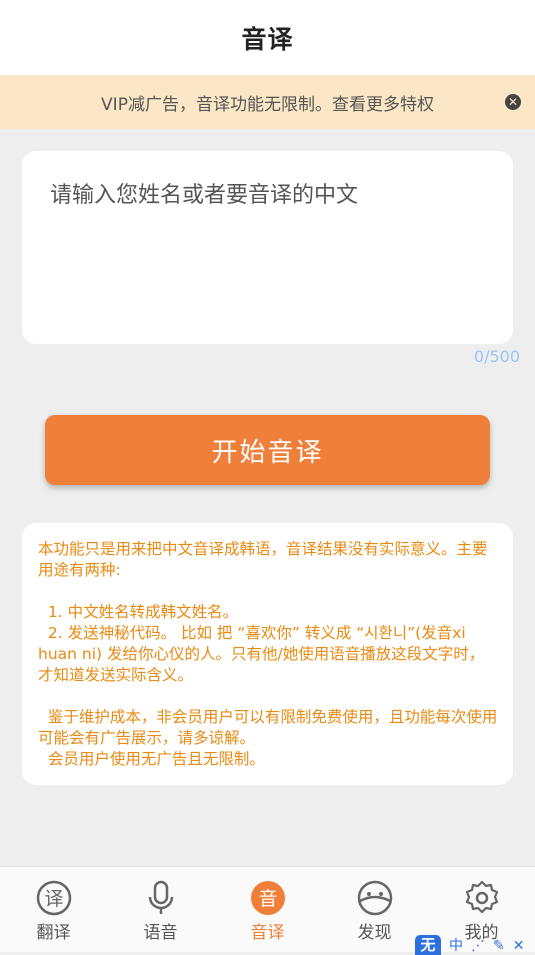 The width and height of the screenshot is (535, 955). What do you see at coordinates (496, 356) in the screenshot?
I see `character-counter: 0/500` at bounding box center [496, 356].